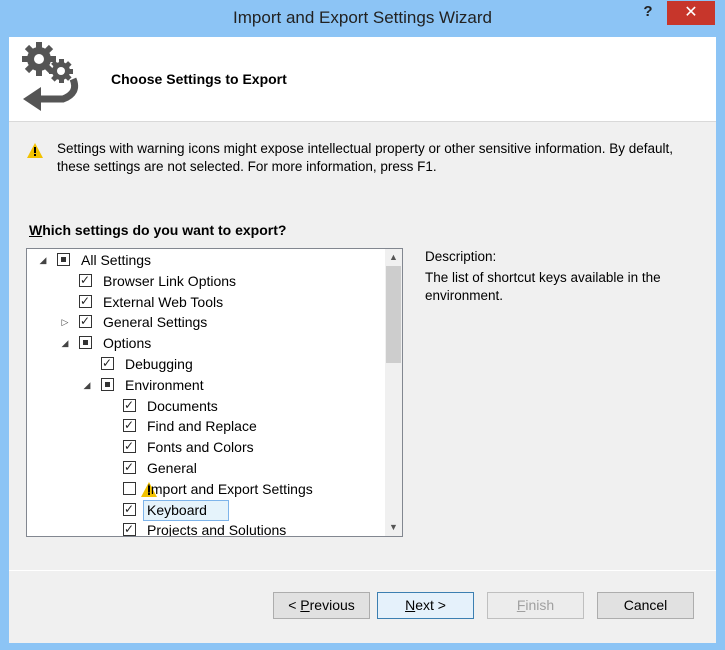  What do you see at coordinates (393, 314) in the screenshot?
I see `scroll-thumb` at bounding box center [393, 314].